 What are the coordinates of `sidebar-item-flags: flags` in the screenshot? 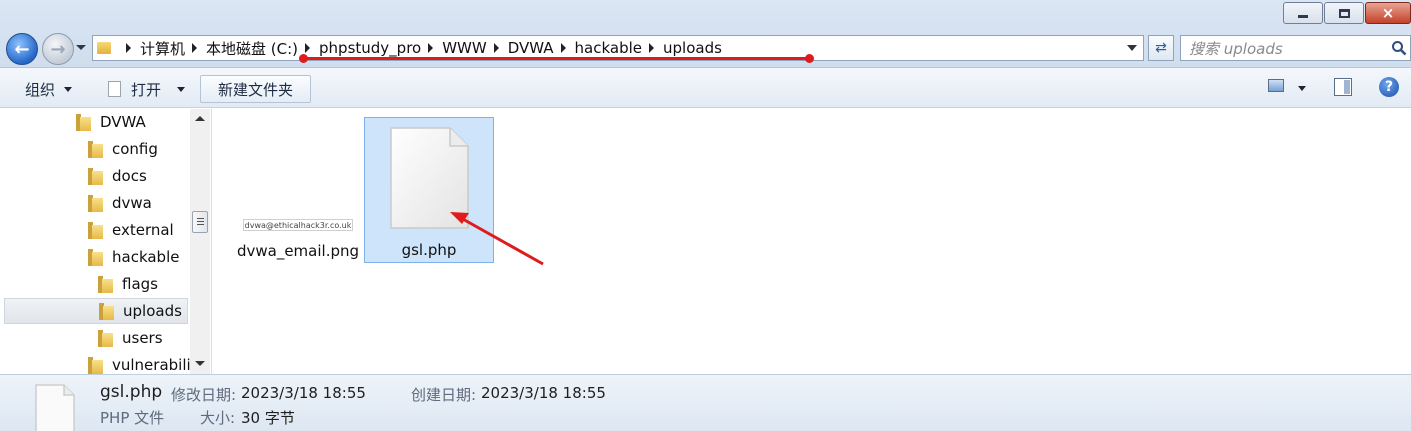 It's located at (128, 284).